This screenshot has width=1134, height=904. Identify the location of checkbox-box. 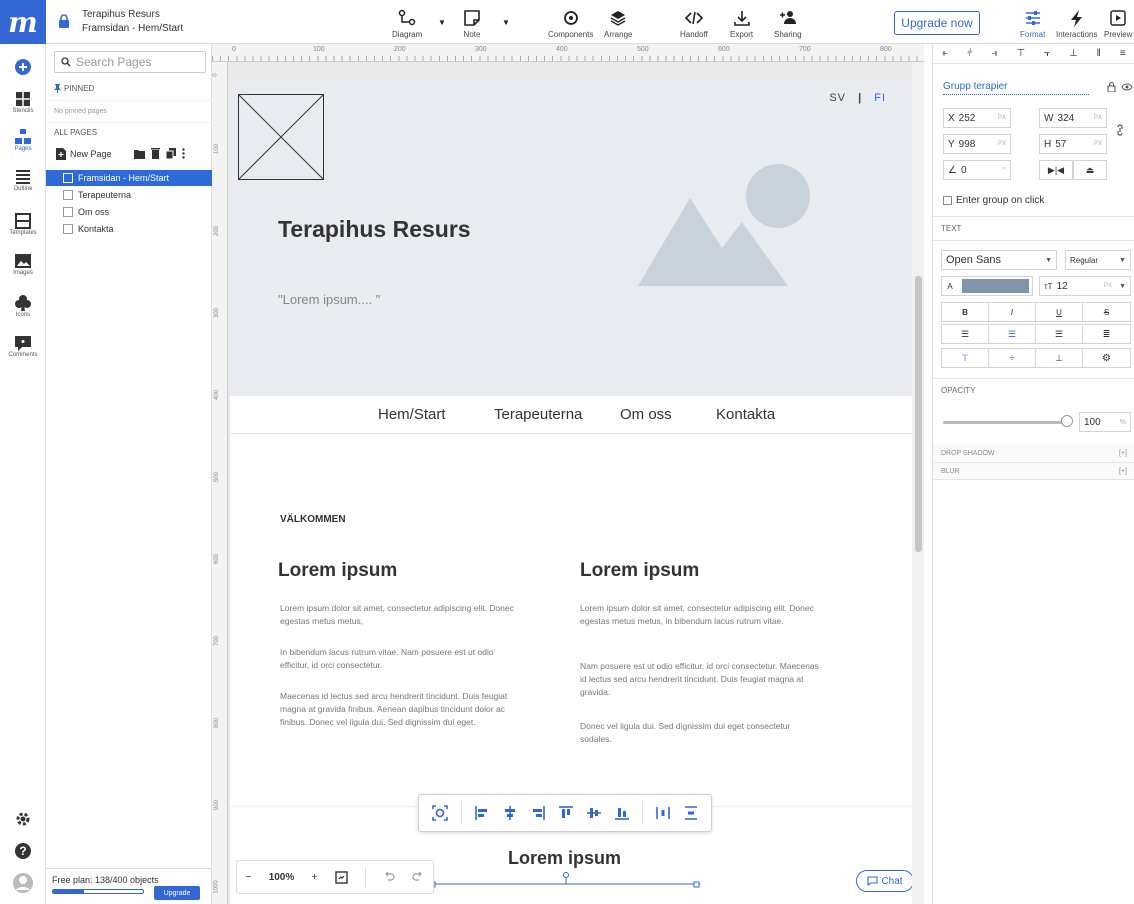
(947, 200).